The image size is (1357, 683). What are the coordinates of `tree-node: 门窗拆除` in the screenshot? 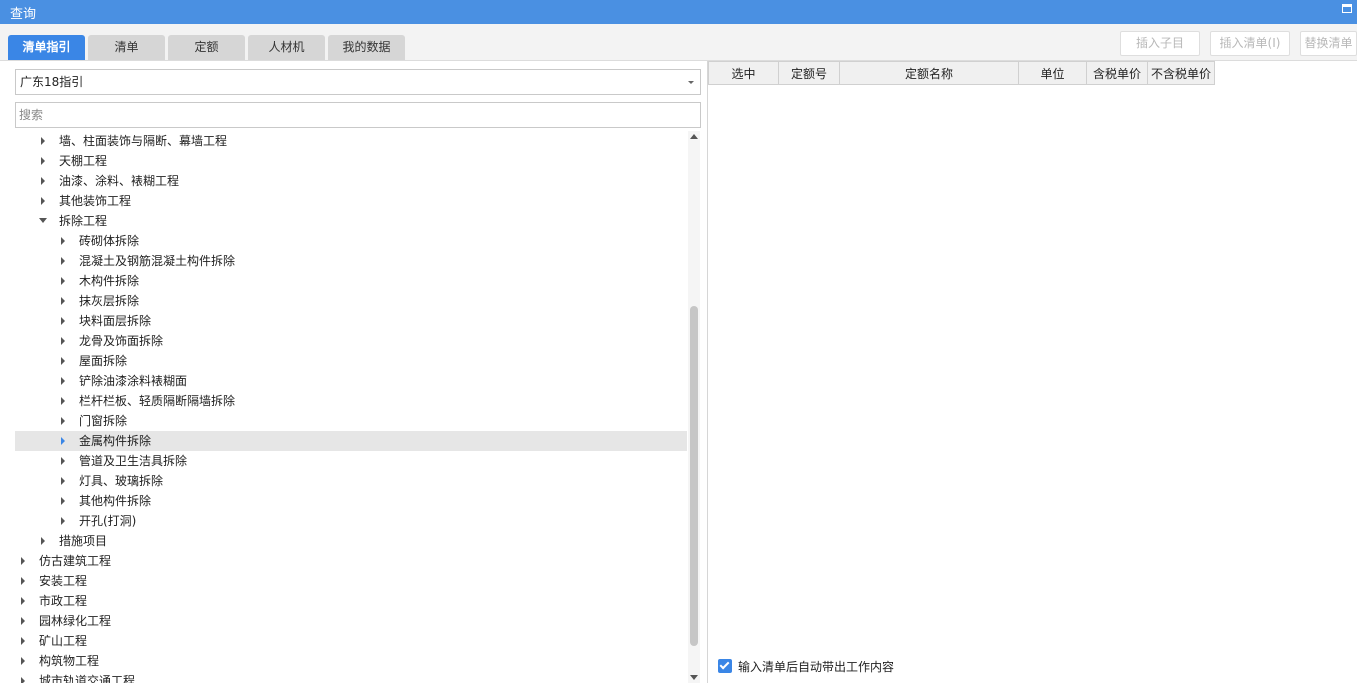 It's located at (351, 421).